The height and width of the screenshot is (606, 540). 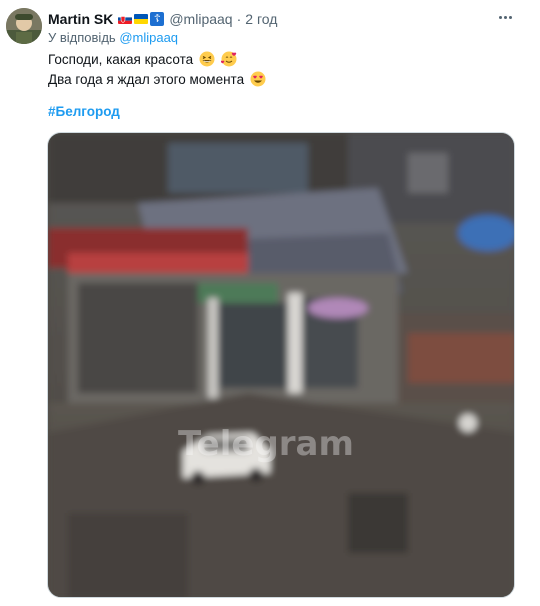 What do you see at coordinates (157, 19) in the screenshot?
I see `orthodox-cross-icon: ☦` at bounding box center [157, 19].